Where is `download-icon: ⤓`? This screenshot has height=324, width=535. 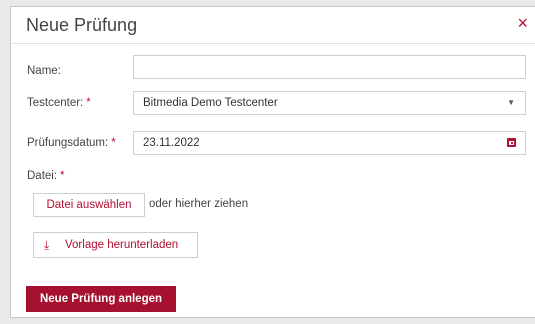
download-icon: ⤓ is located at coordinates (47, 245).